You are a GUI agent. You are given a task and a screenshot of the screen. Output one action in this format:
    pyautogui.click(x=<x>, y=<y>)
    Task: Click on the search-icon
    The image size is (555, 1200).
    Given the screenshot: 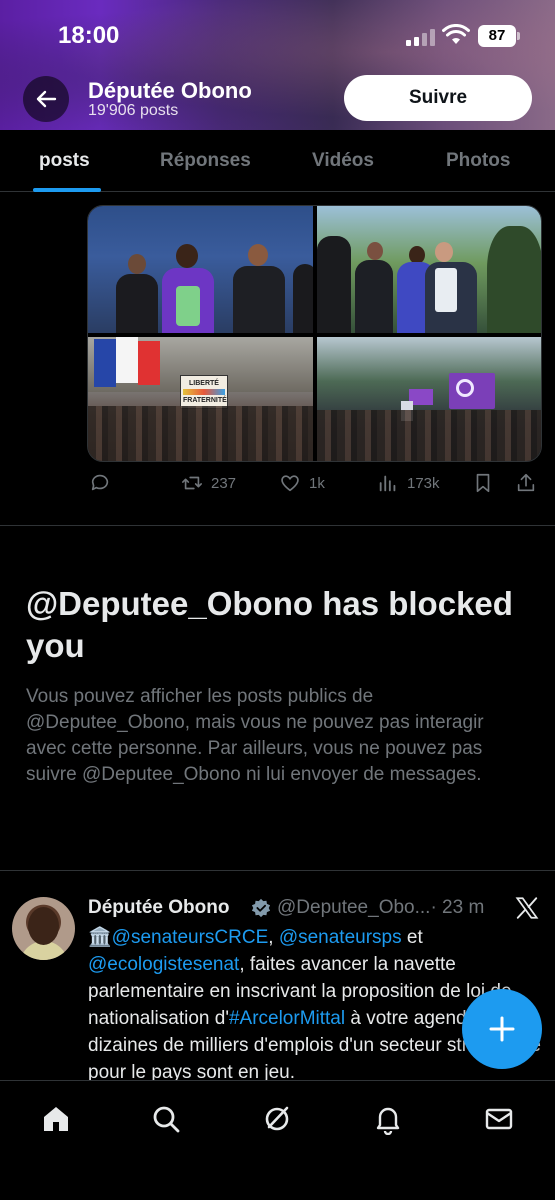 What is the action you would take?
    pyautogui.click(x=166, y=1119)
    